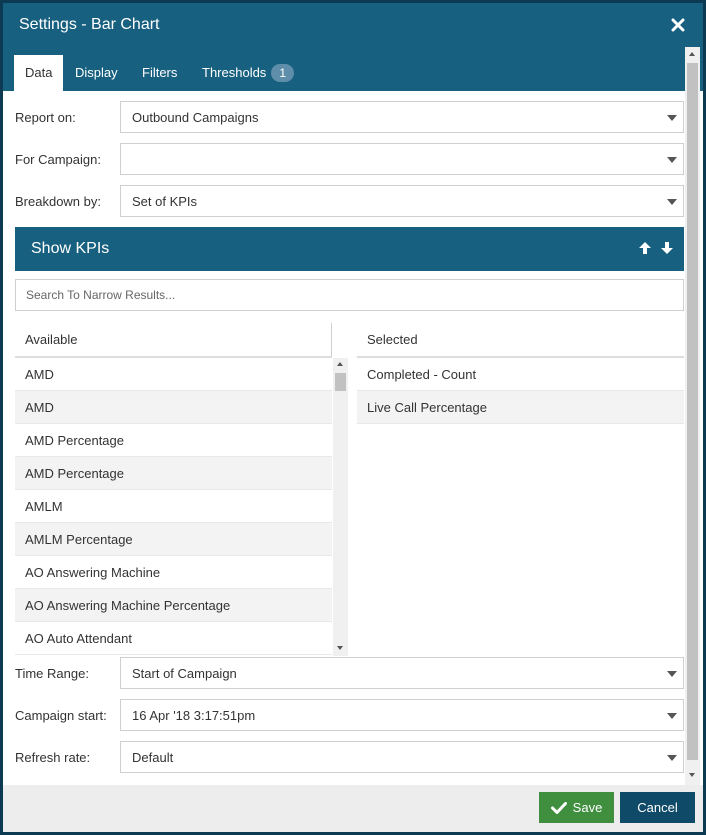 The image size is (706, 835). I want to click on tab-display: Display, so click(96, 73).